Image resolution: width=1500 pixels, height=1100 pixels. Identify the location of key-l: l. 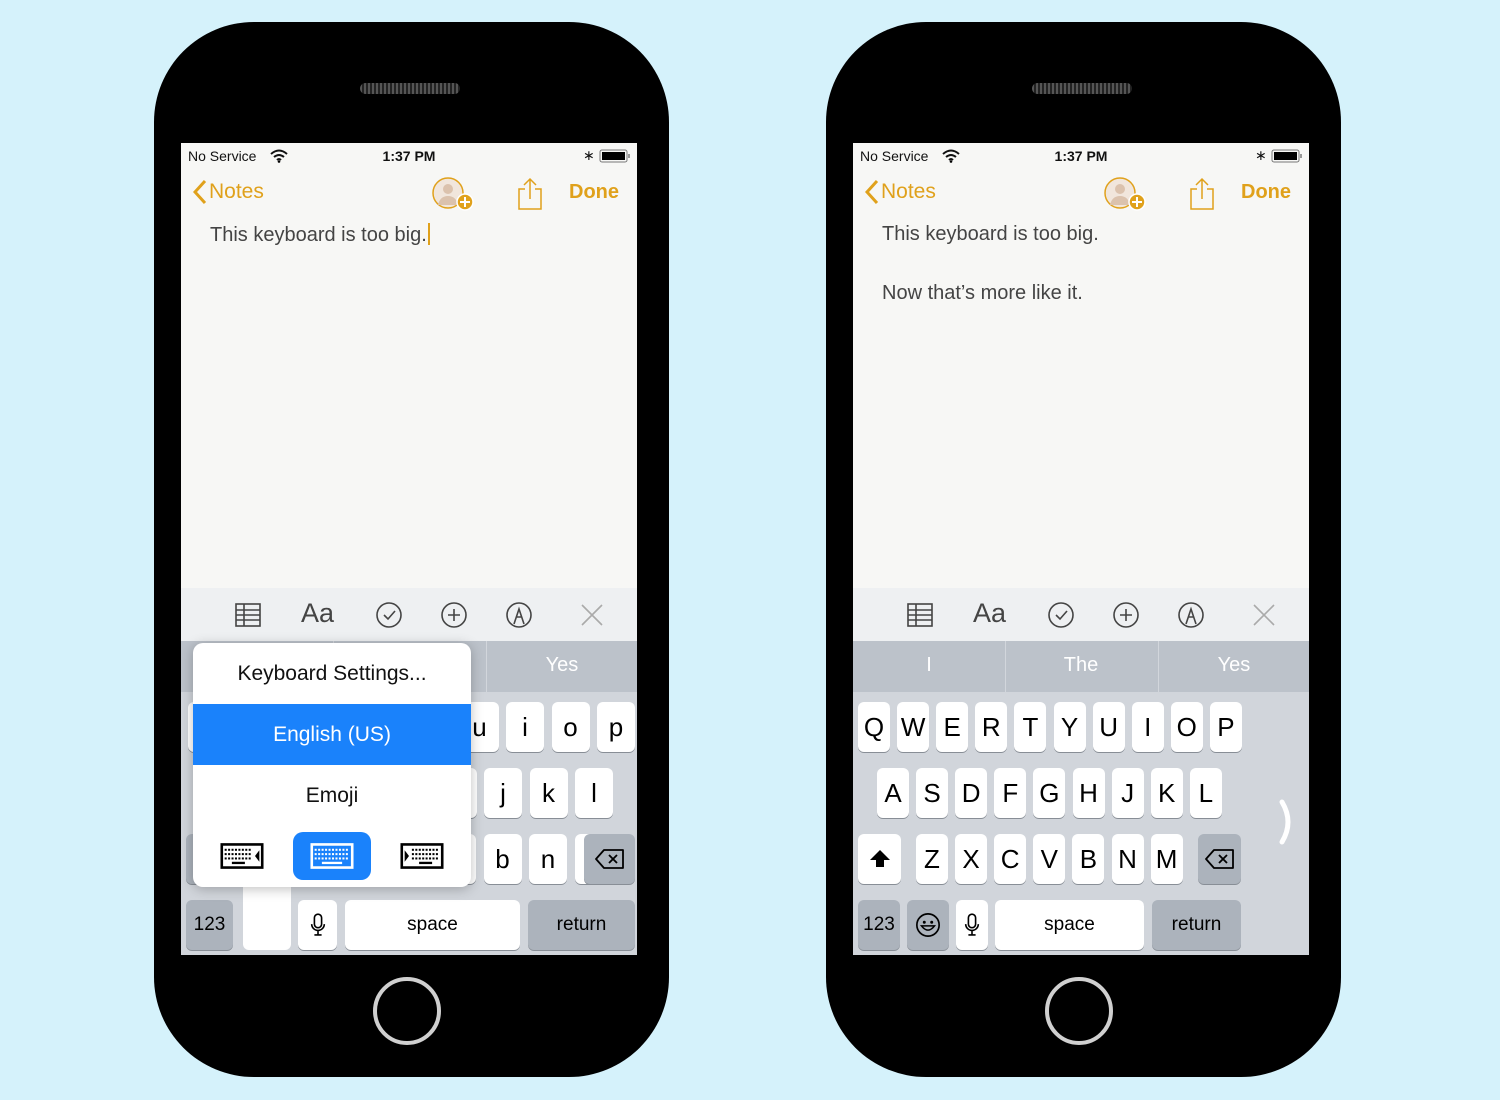
(594, 793).